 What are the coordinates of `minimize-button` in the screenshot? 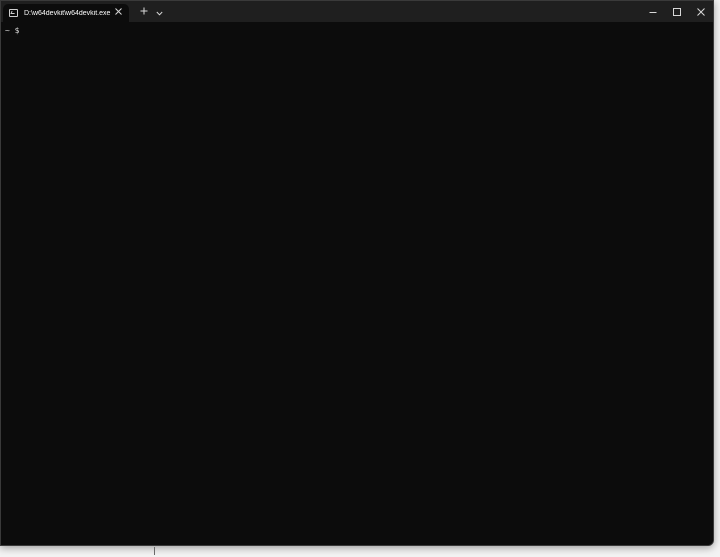 It's located at (653, 11).